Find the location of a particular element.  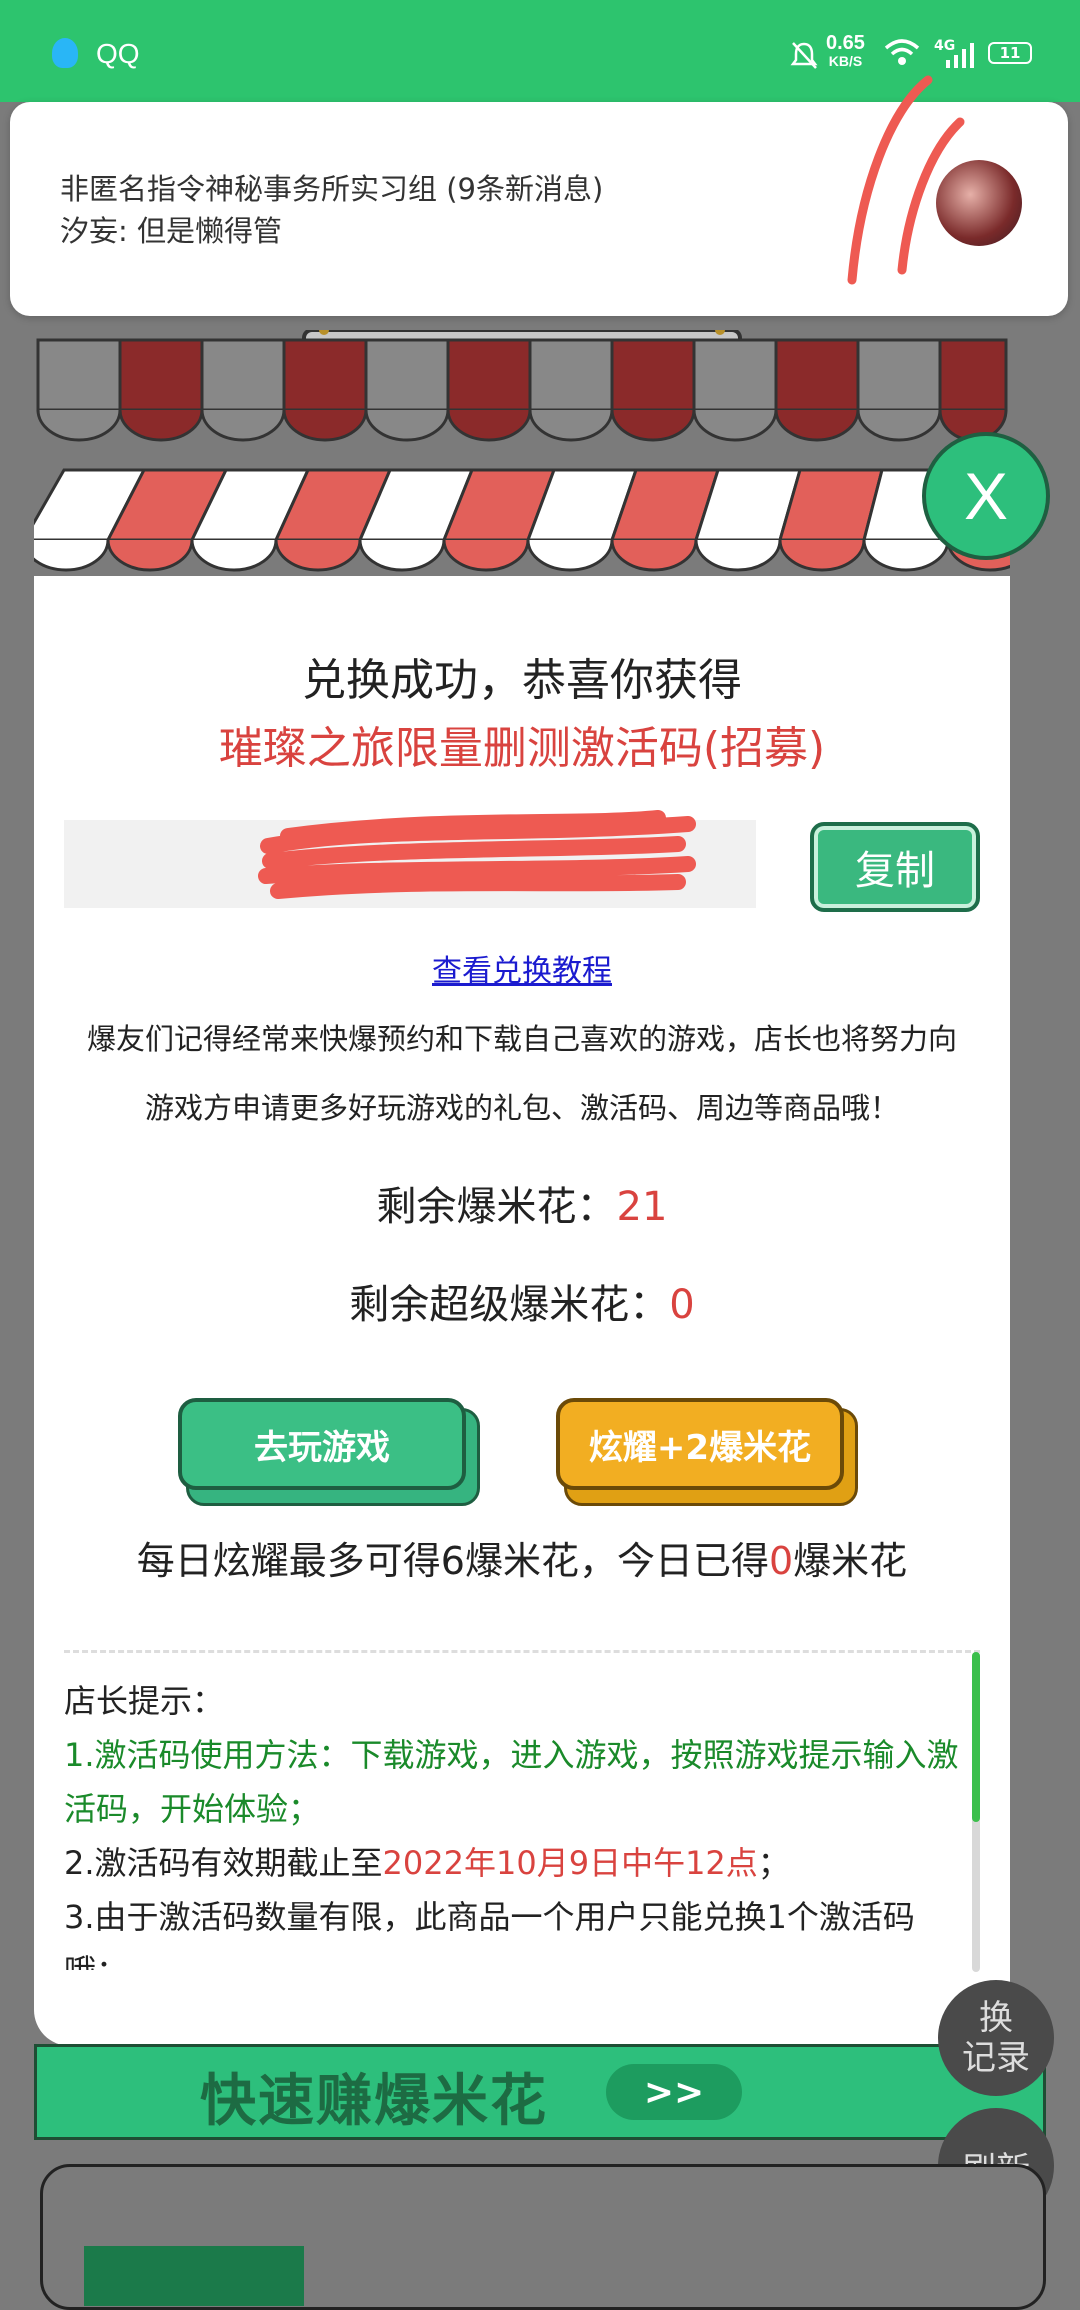

banner-title: 快速赚爆米花 is located at coordinates (374, 2101).